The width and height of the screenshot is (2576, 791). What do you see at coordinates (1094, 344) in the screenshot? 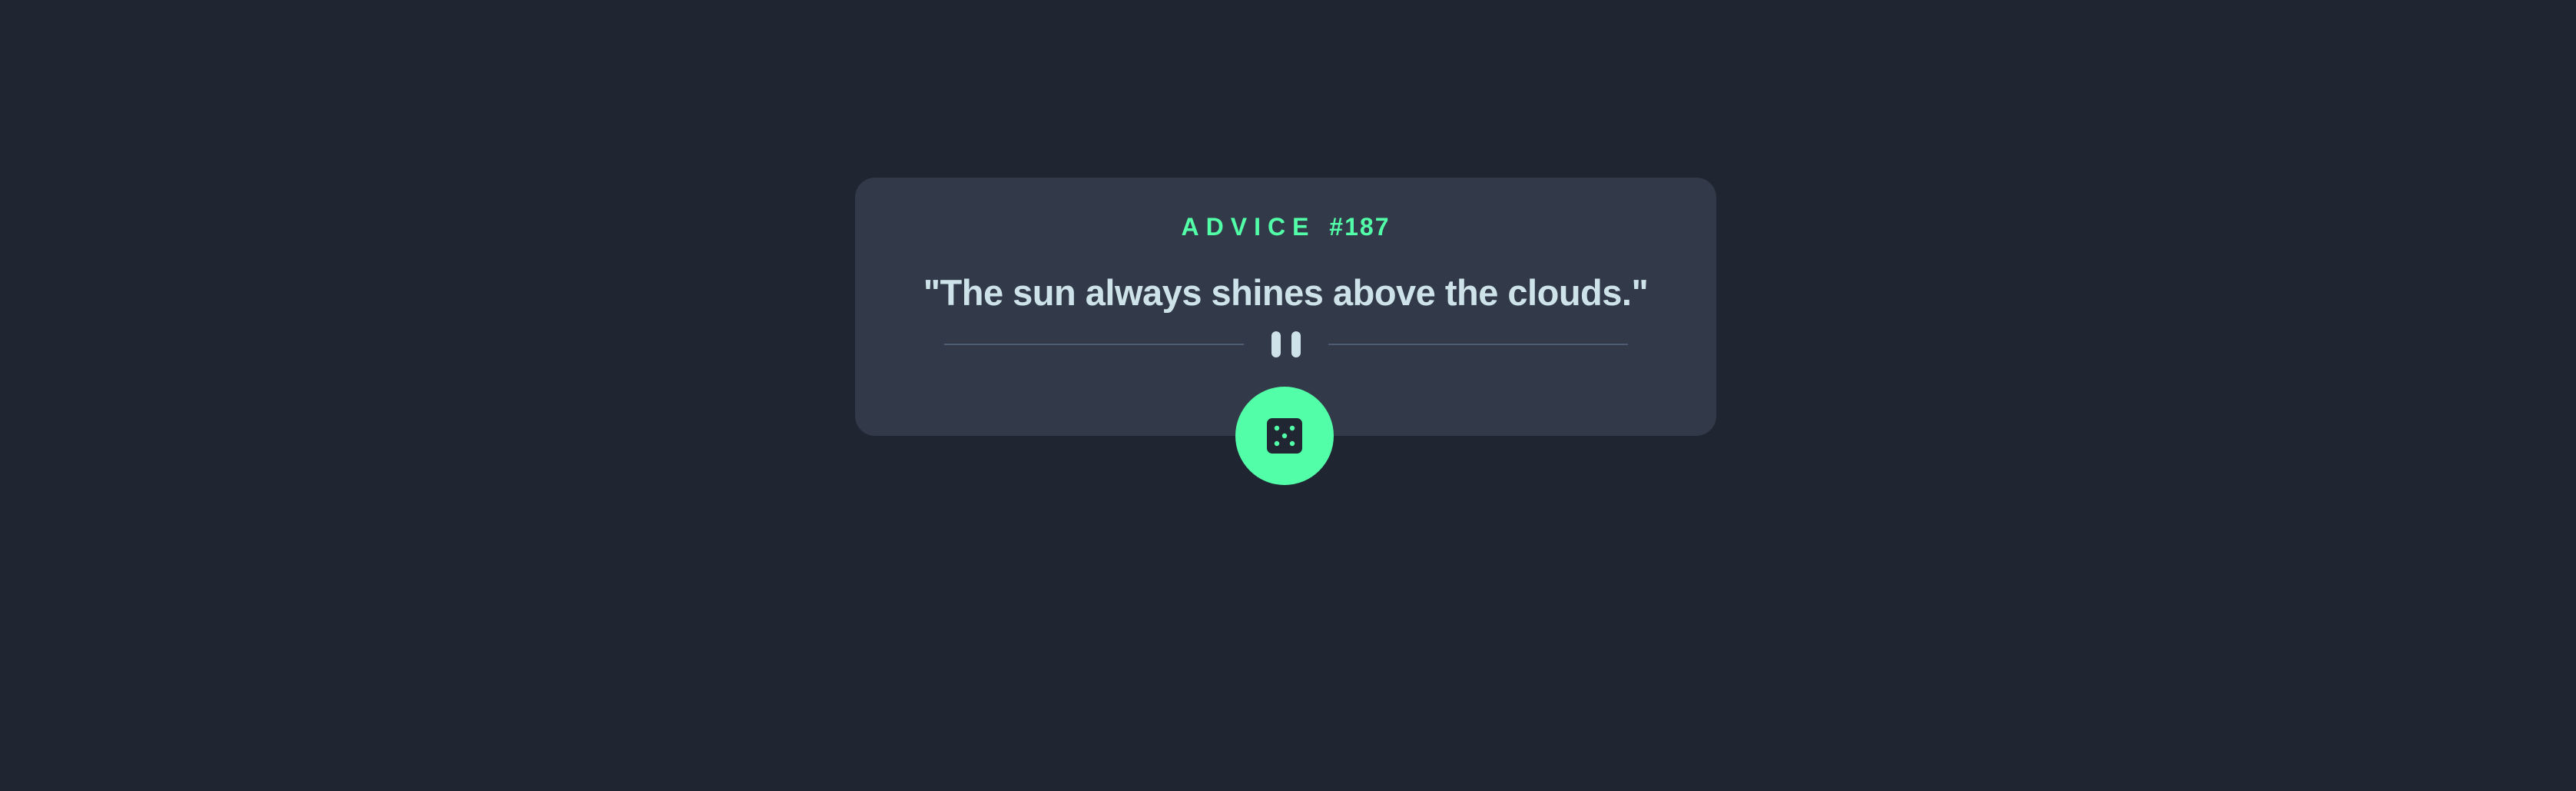
I see `divider-line-left` at bounding box center [1094, 344].